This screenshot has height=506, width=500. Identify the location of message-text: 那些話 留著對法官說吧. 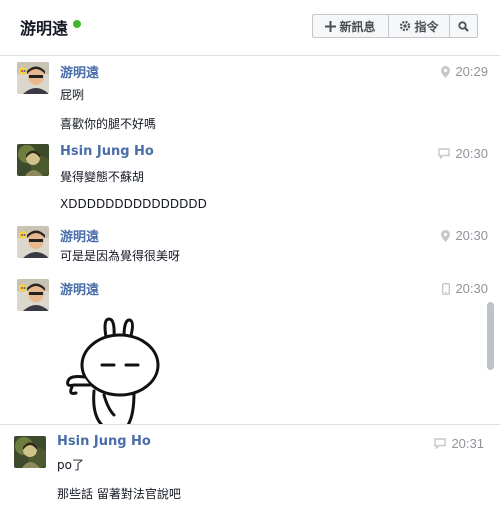
(119, 494).